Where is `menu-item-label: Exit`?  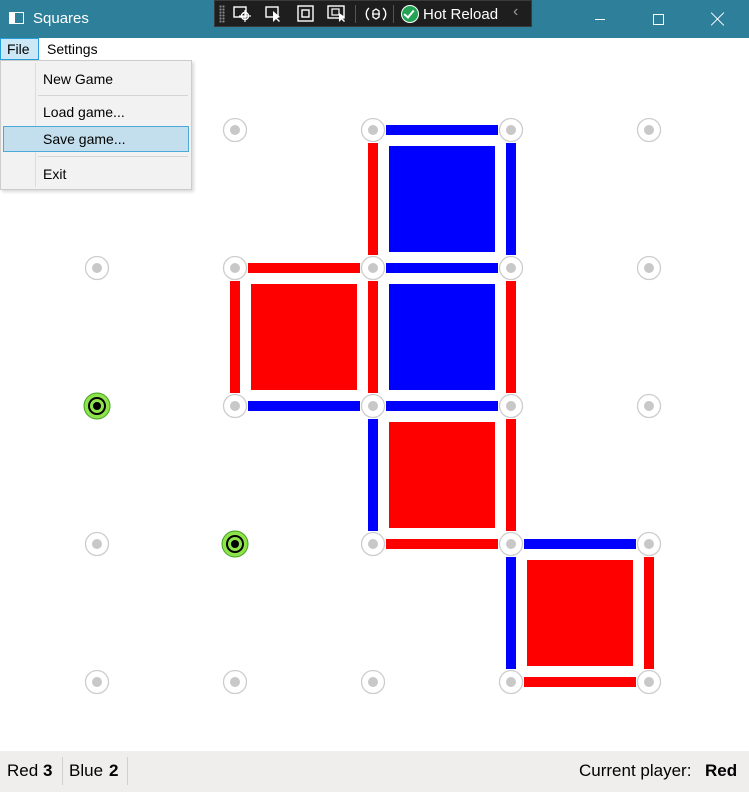 menu-item-label: Exit is located at coordinates (55, 174).